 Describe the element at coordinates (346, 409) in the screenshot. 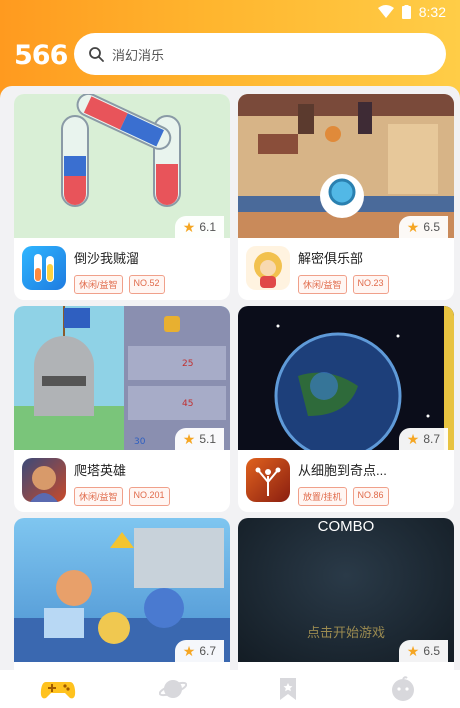

I see `game-card-cell-to-singularity: ★ 8.7 从细胞到奇点... 放置/挂机 NO.86` at that location.